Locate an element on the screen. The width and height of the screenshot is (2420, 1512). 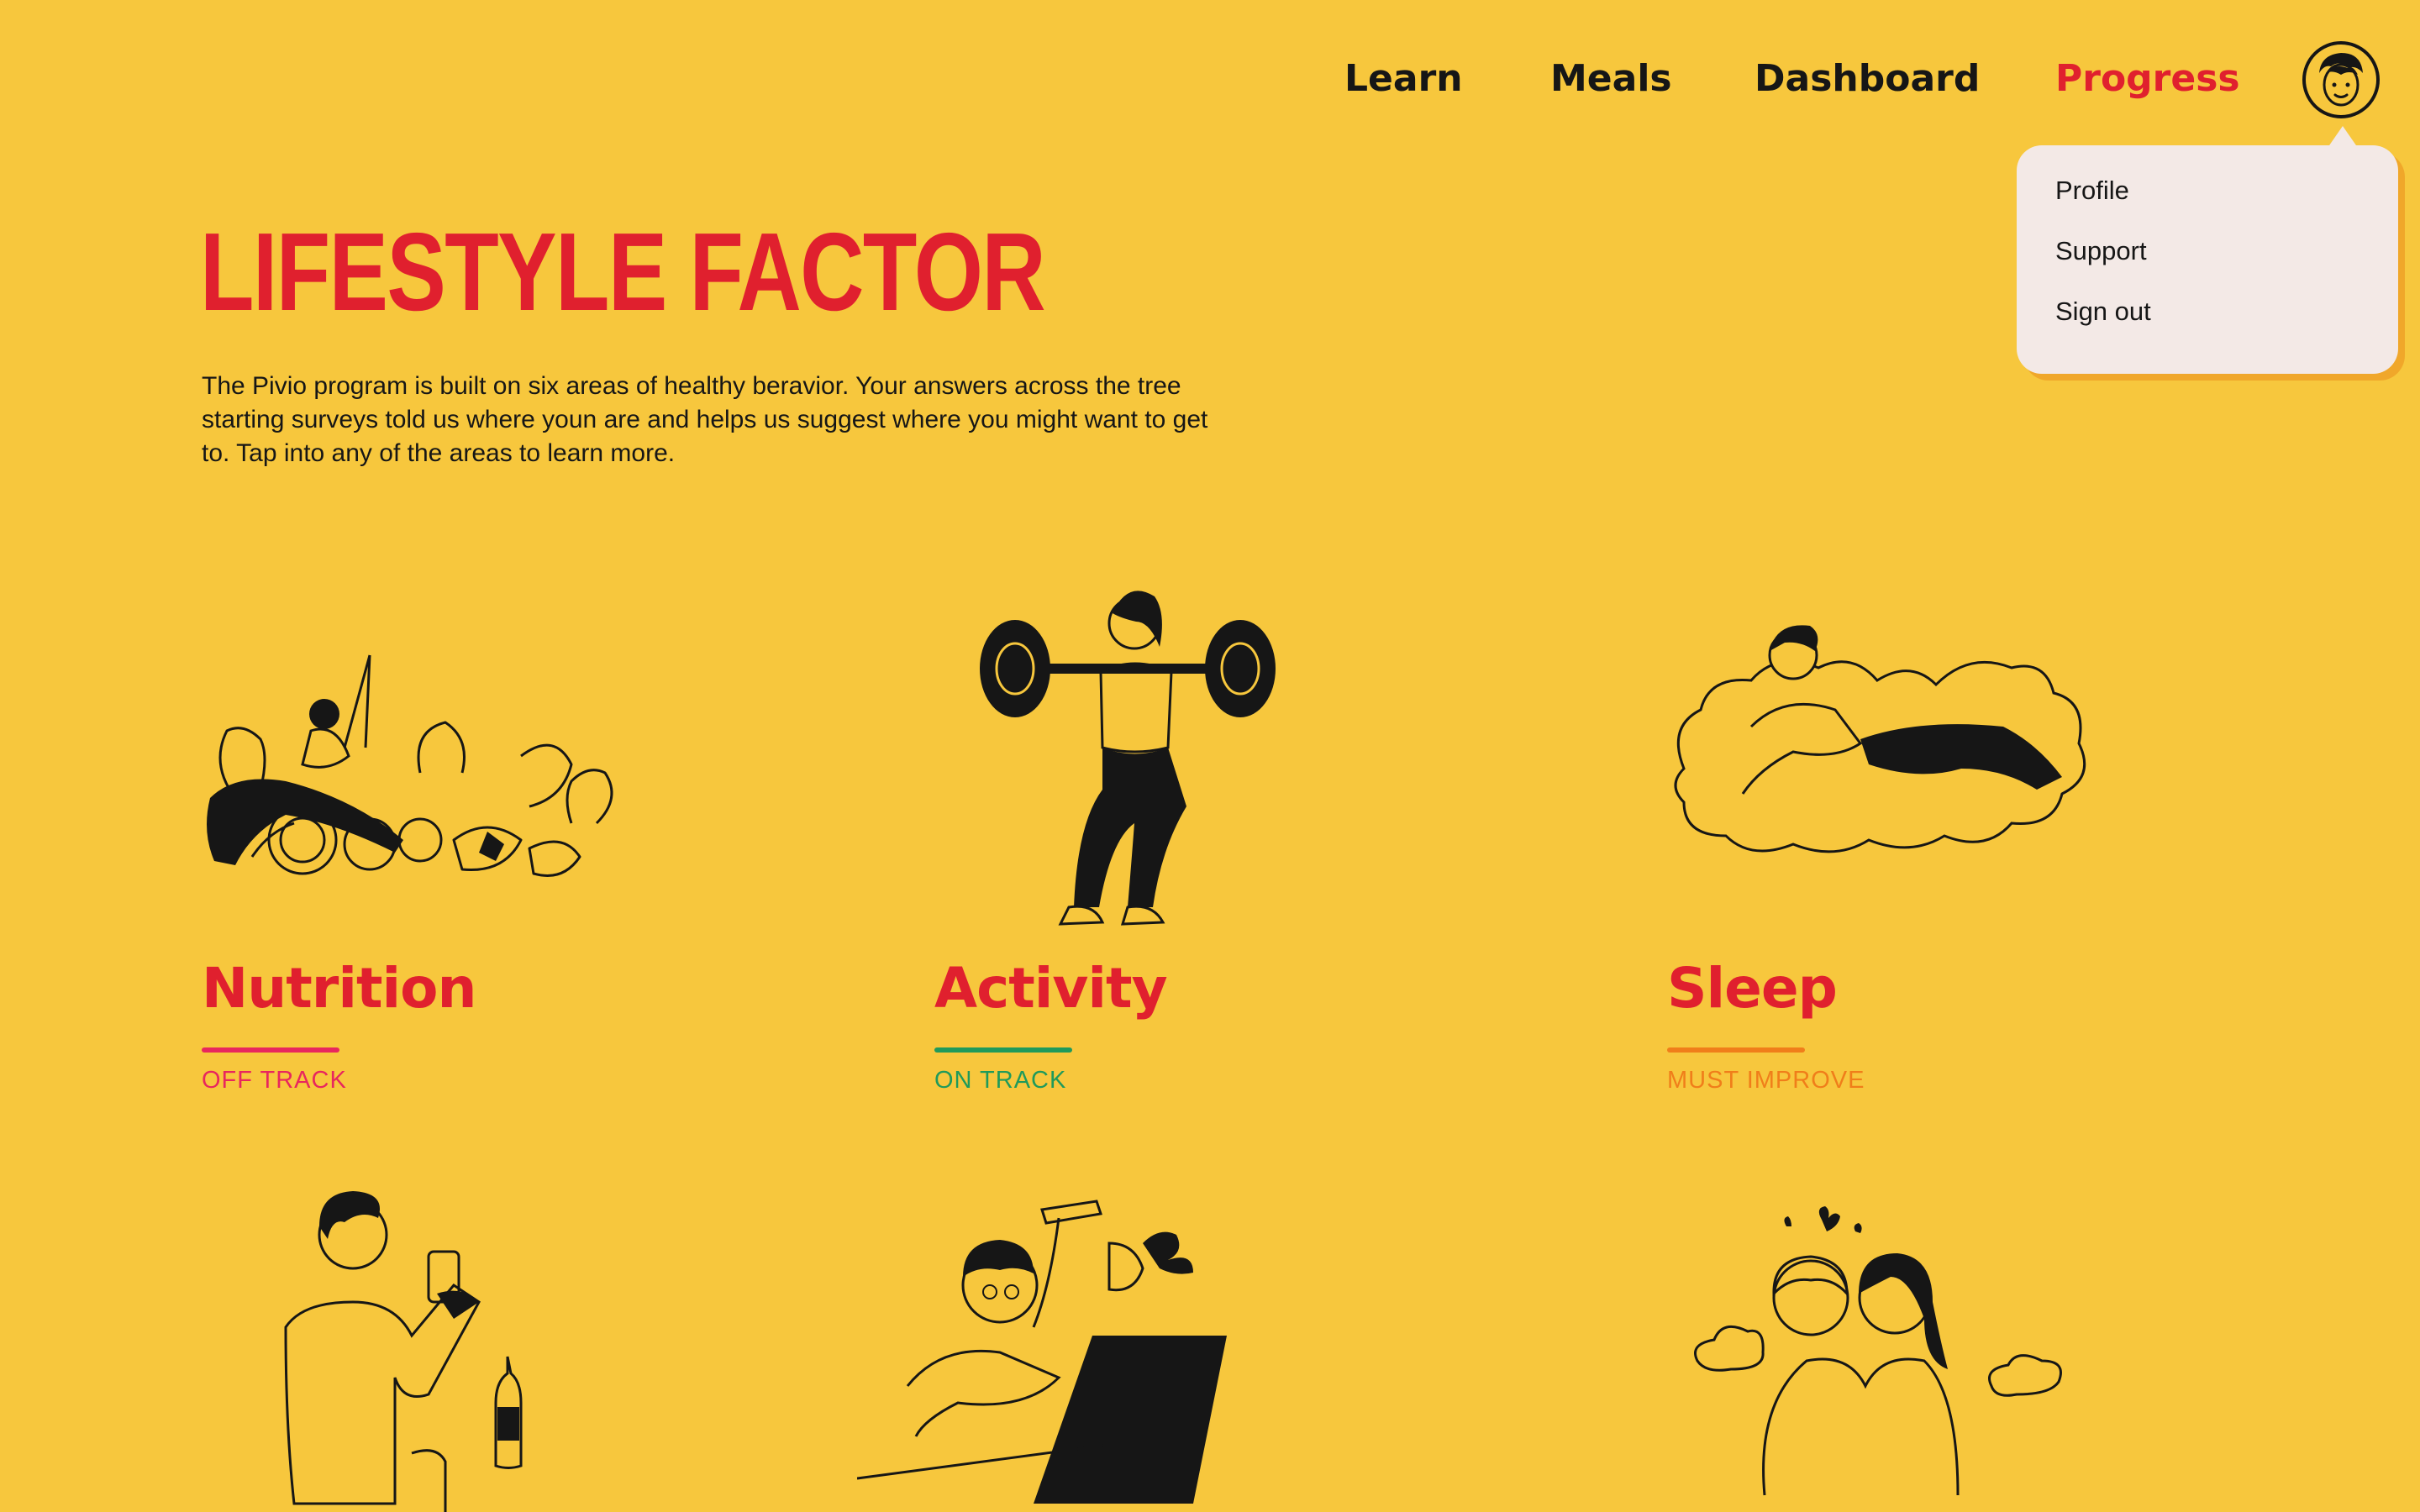
dropdown-card: Profile Support Sign out is located at coordinates (2208, 259).